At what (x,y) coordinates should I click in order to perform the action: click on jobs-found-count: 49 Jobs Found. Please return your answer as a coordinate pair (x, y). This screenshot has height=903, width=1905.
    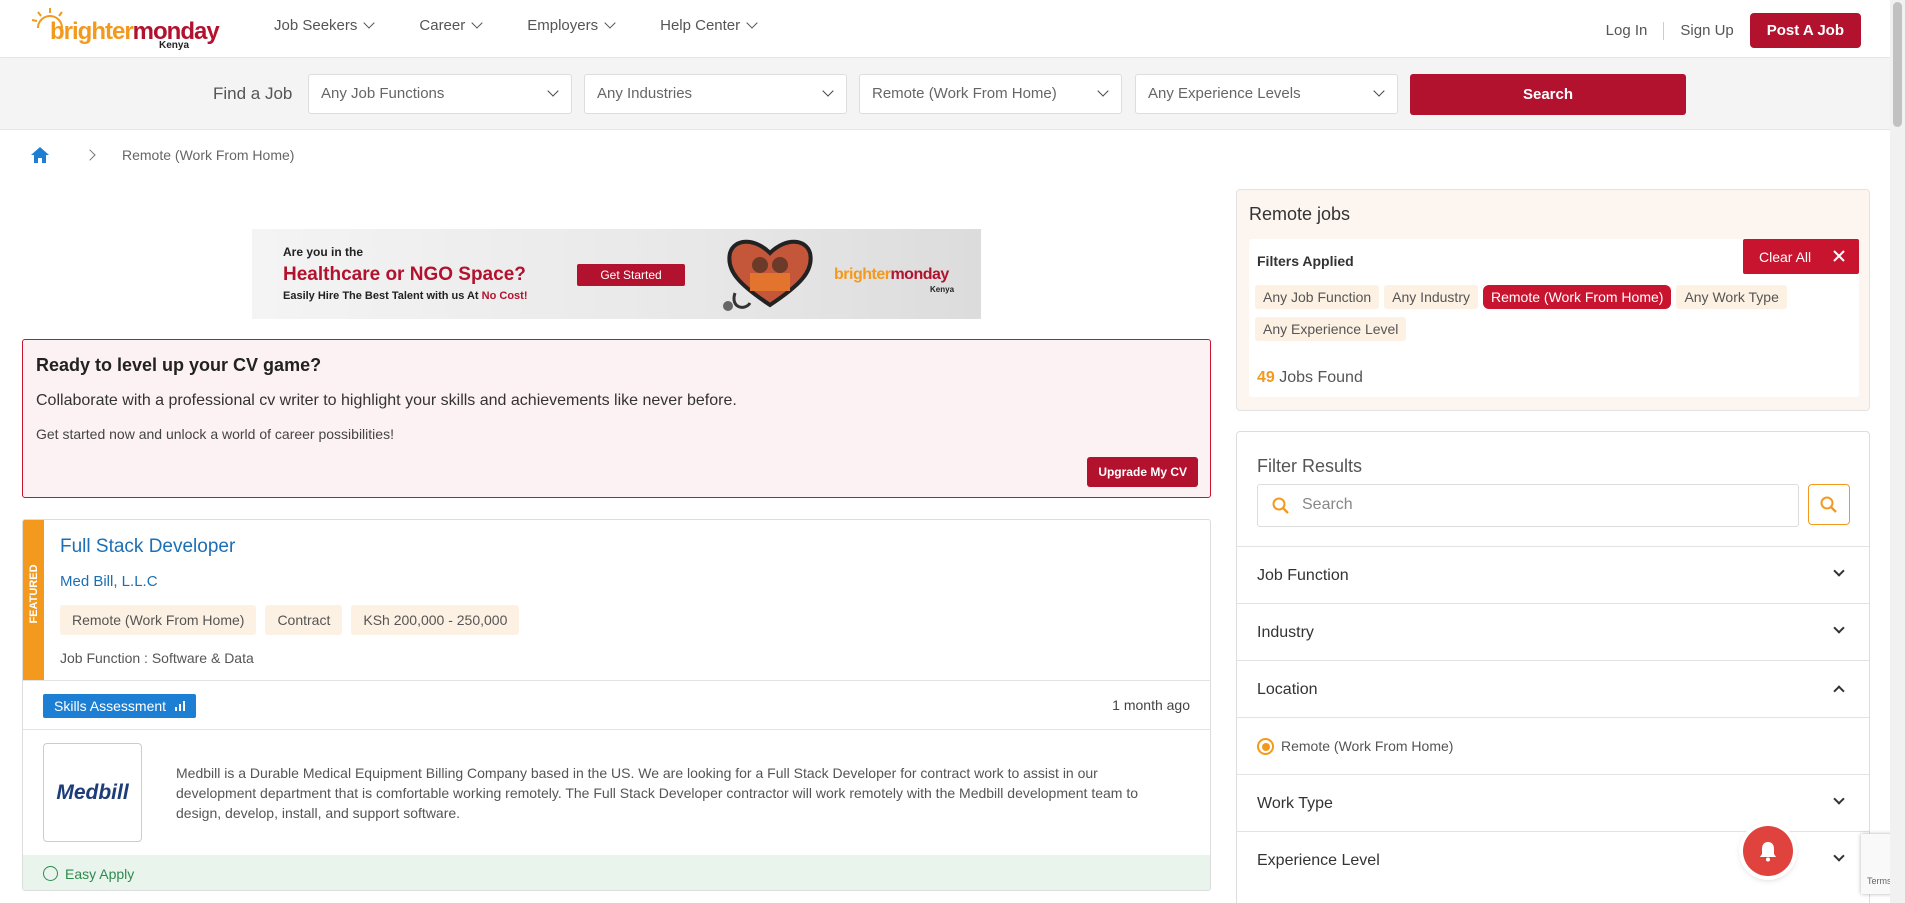
    Looking at the image, I should click on (1310, 377).